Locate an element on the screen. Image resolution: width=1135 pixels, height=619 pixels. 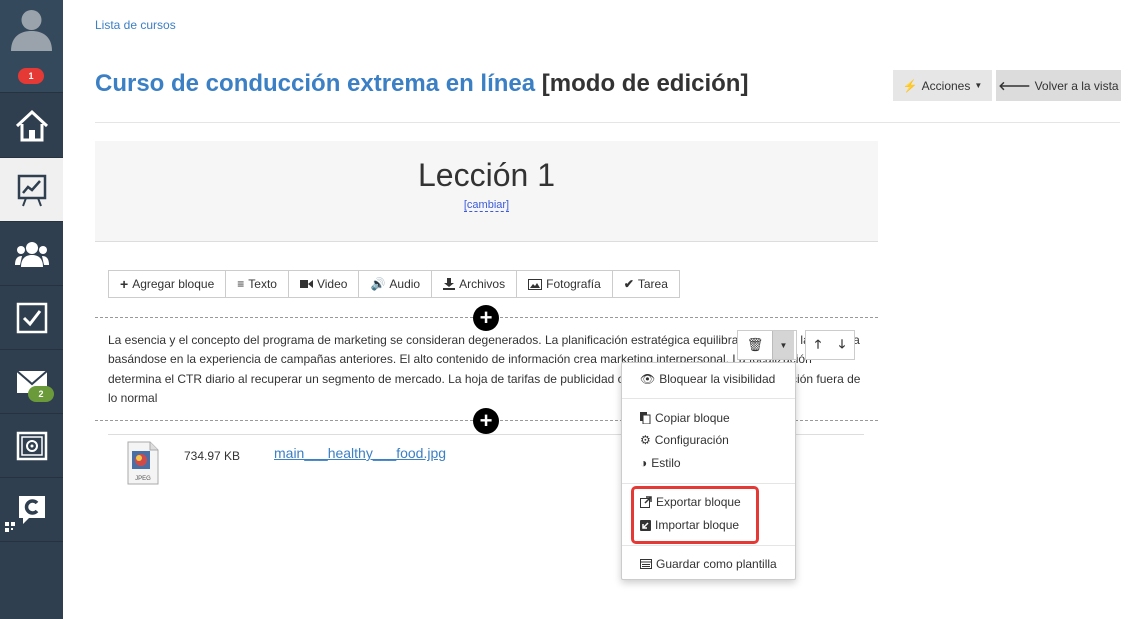
sidebar-item-messages: 2 is located at coordinates (31, 382).